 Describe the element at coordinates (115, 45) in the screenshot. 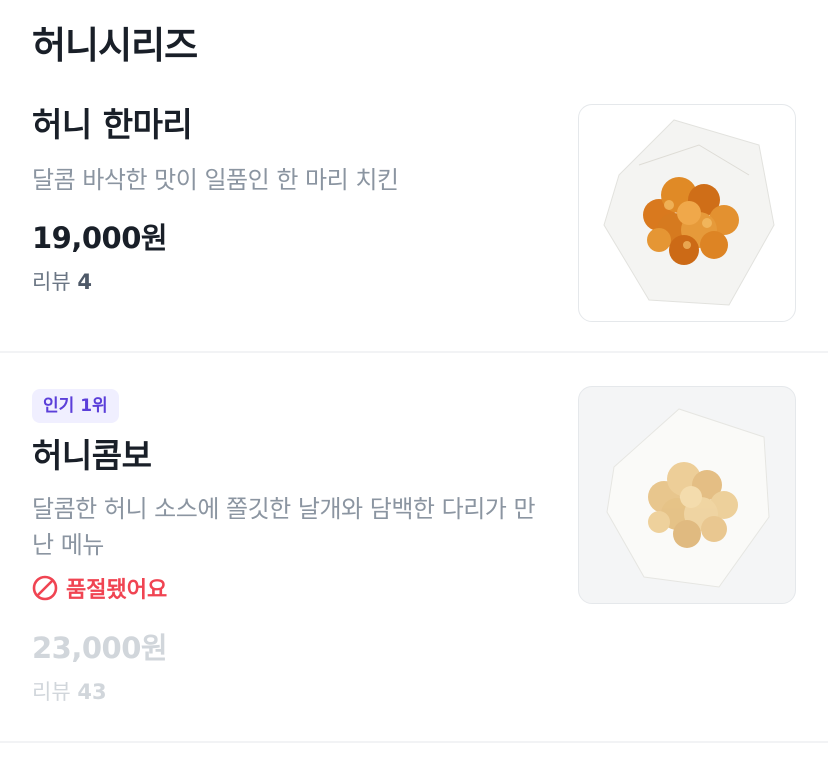

I see `section-title: 허니시리즈` at that location.